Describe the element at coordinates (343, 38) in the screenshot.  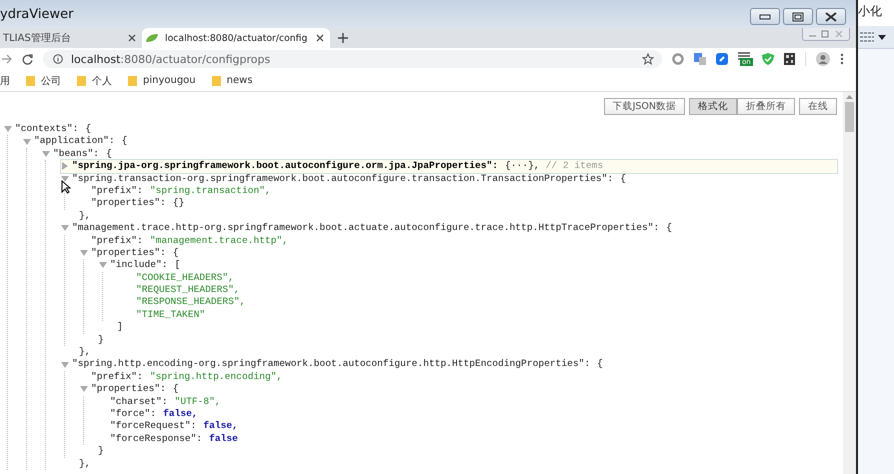
I see `new-tab-icon` at that location.